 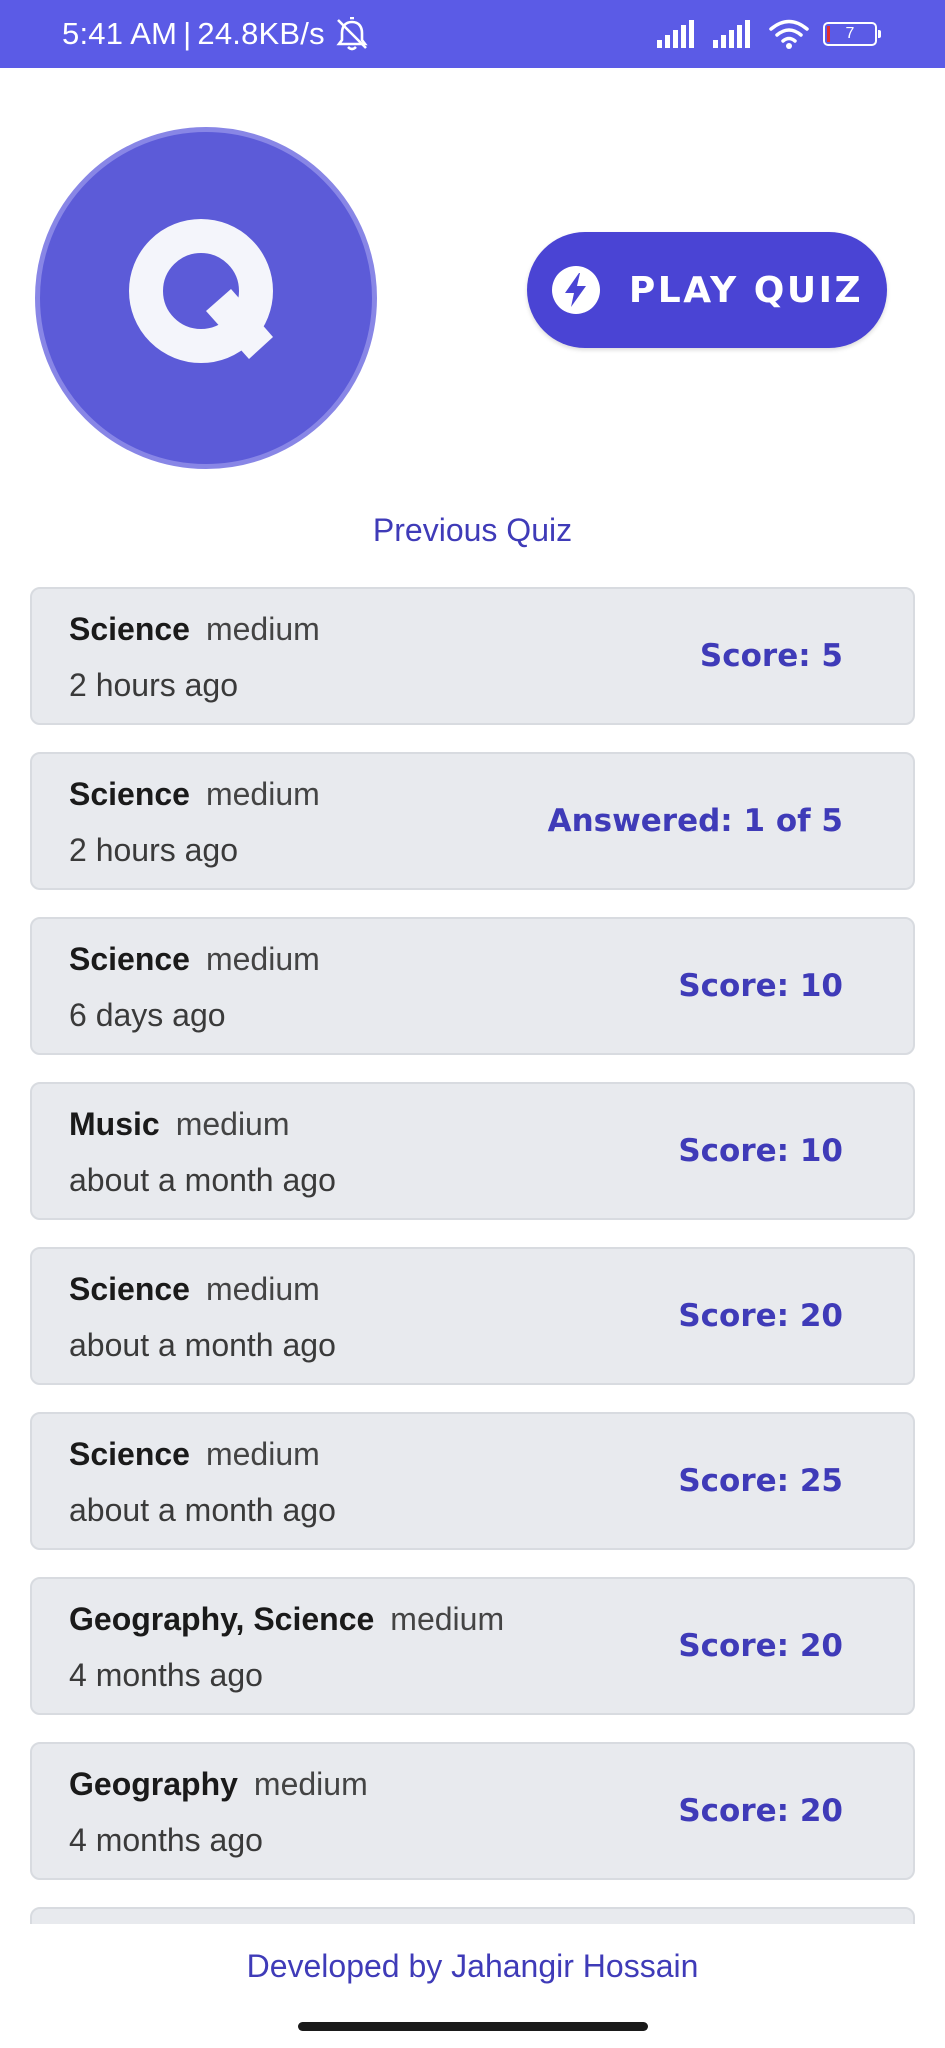 I want to click on app-logo: Q, so click(x=206, y=298).